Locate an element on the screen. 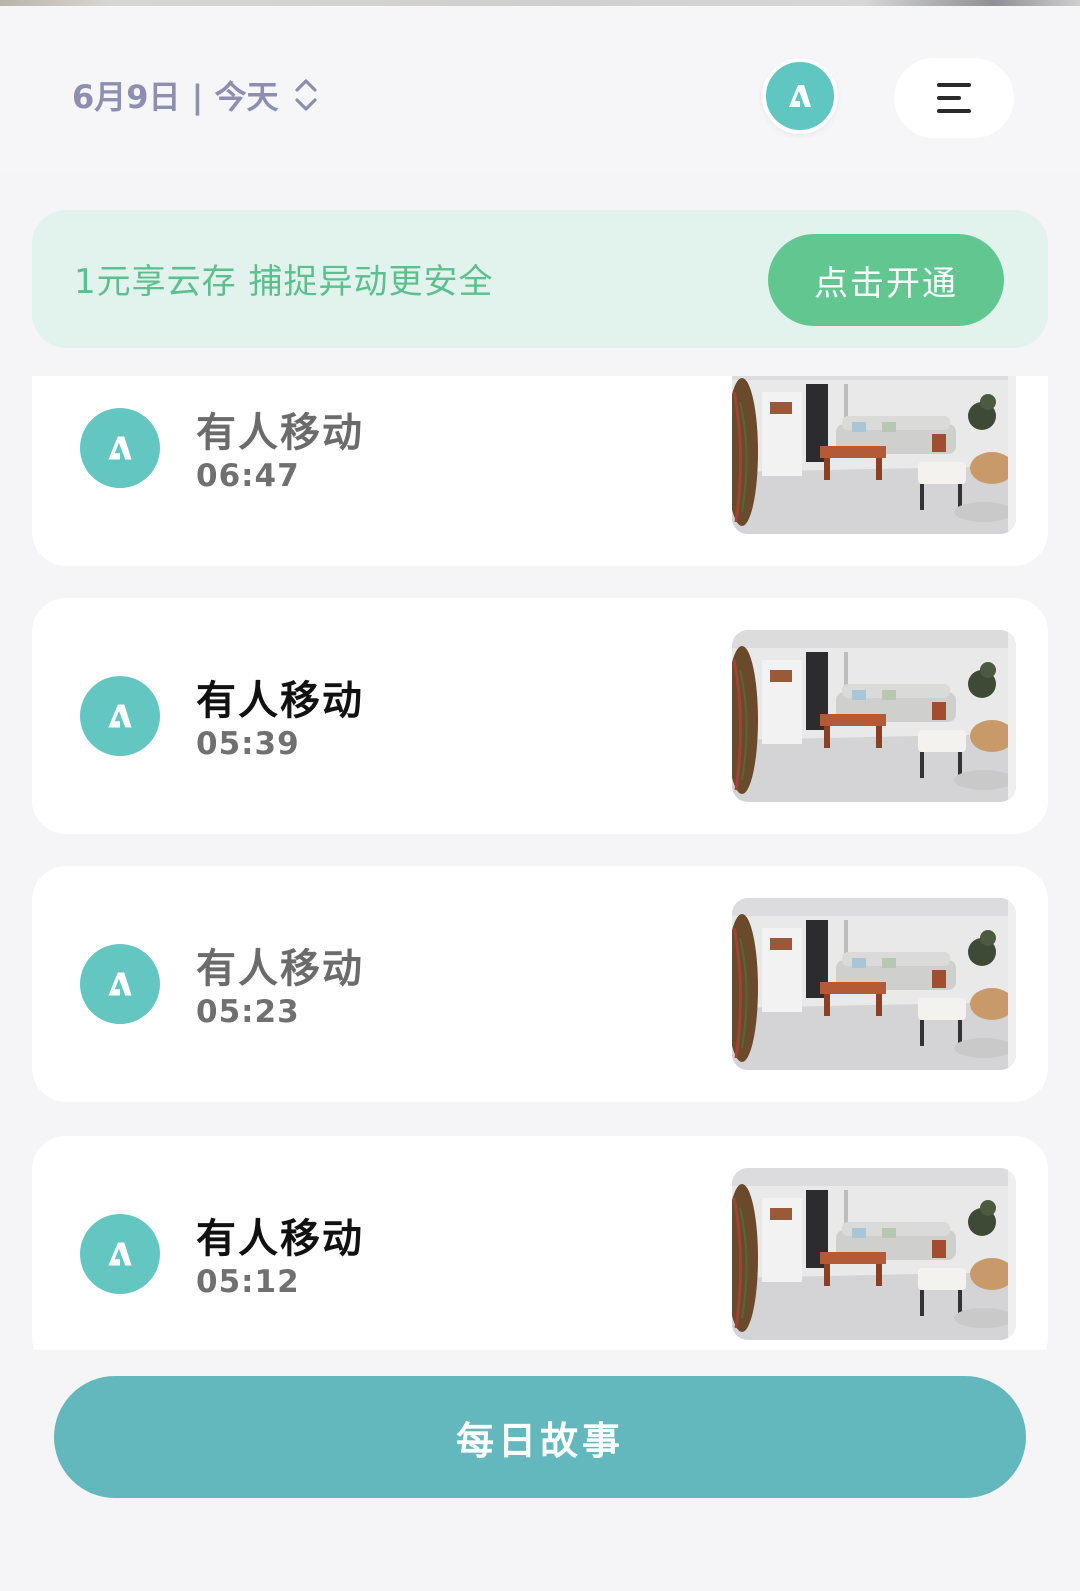 The width and height of the screenshot is (1080, 1591). avatar is located at coordinates (800, 96).